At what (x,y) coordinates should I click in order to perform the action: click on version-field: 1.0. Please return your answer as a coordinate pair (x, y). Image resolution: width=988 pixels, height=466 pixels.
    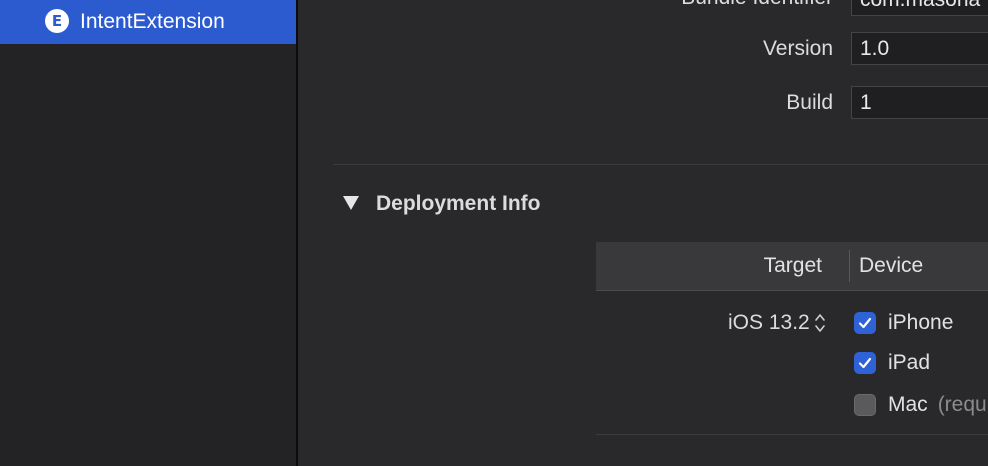
    Looking at the image, I should click on (919, 48).